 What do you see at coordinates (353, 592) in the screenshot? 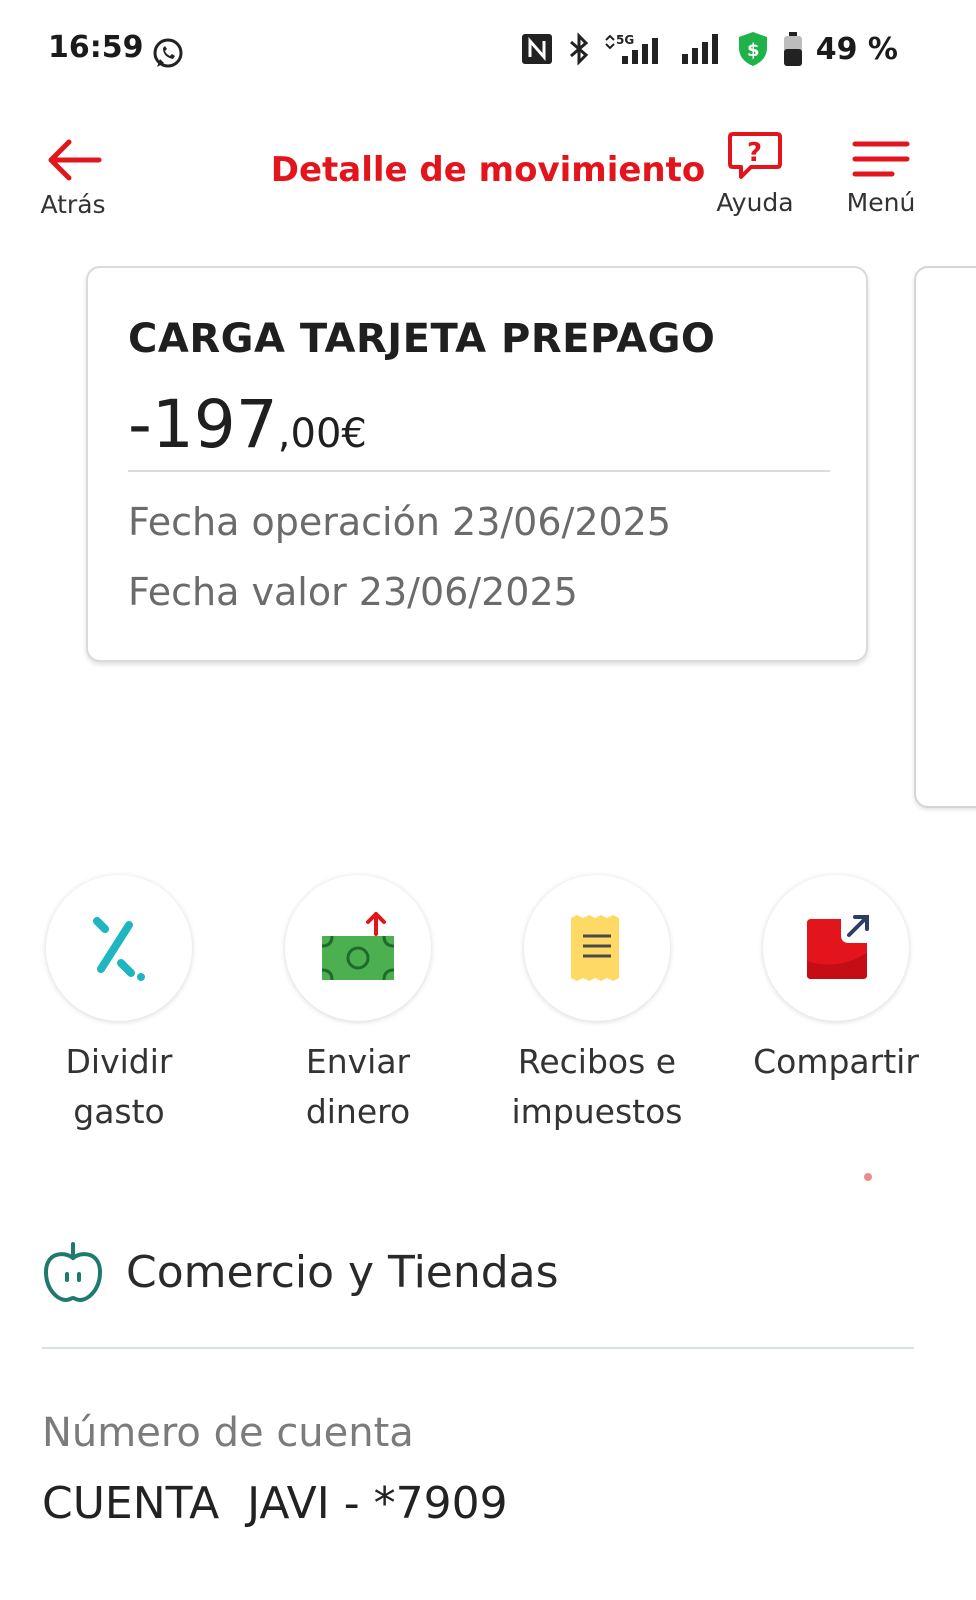
I see `value-date: Fecha valor 23/06/2025` at bounding box center [353, 592].